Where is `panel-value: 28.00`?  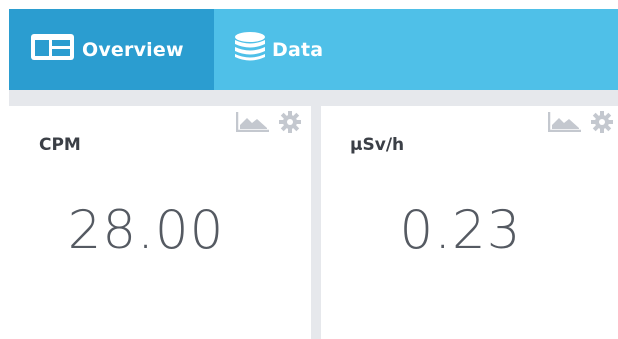
panel-value: 28.00 is located at coordinates (146, 230).